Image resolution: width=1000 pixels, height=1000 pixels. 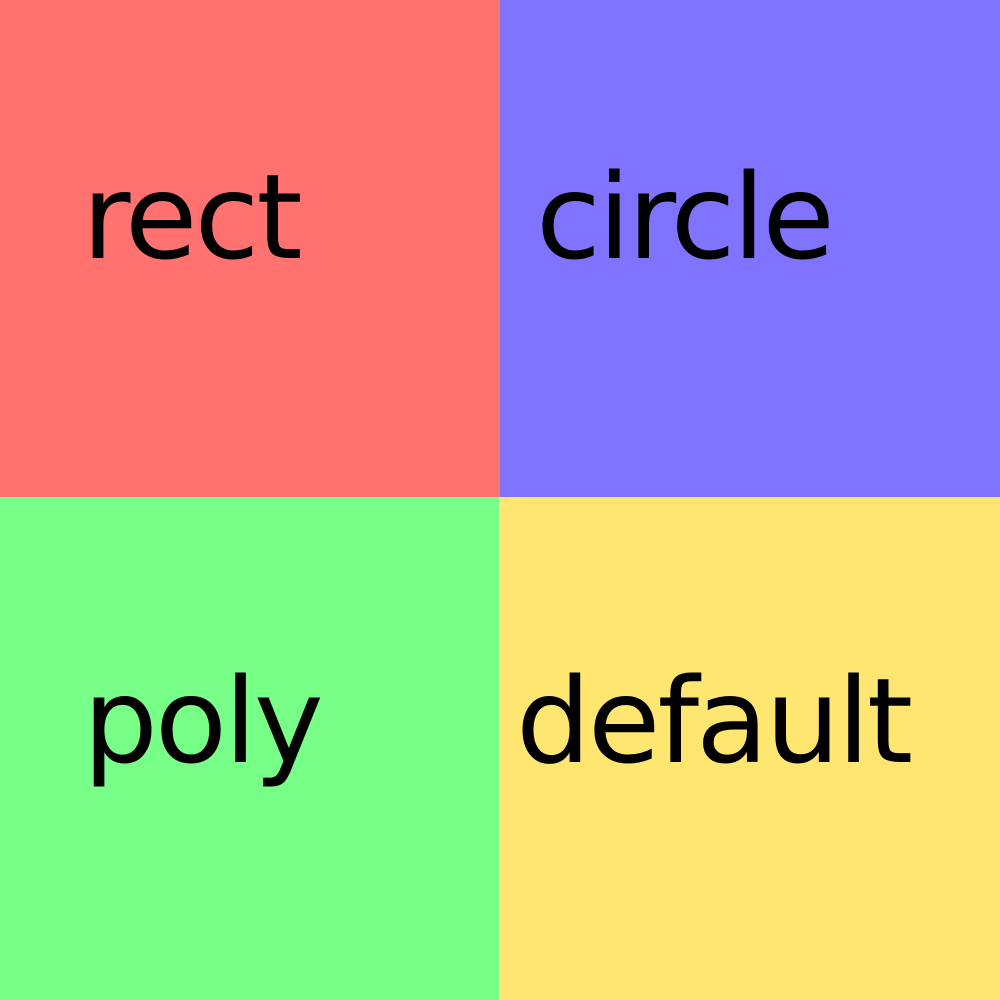 What do you see at coordinates (203, 721) in the screenshot?
I see `poly-label: poly` at bounding box center [203, 721].